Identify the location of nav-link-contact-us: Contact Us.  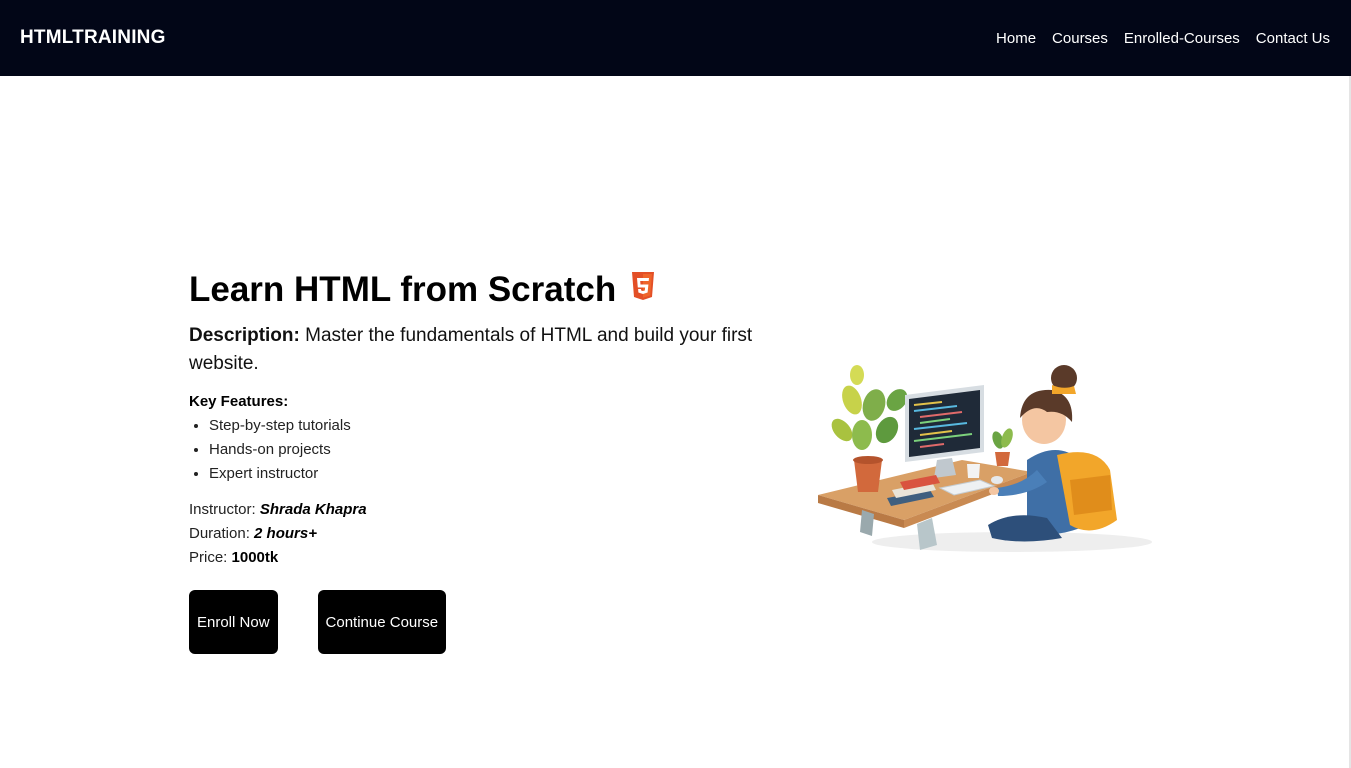
(1293, 38).